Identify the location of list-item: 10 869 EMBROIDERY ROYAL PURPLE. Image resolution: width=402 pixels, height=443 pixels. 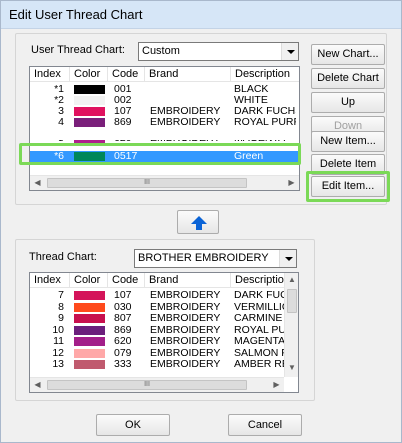
(157, 330).